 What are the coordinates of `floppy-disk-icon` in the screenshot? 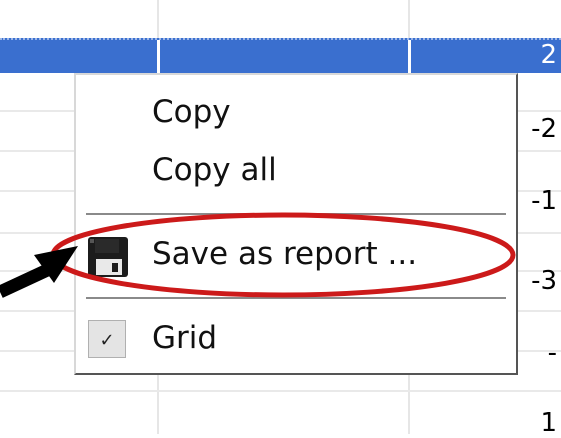 It's located at (108, 257).